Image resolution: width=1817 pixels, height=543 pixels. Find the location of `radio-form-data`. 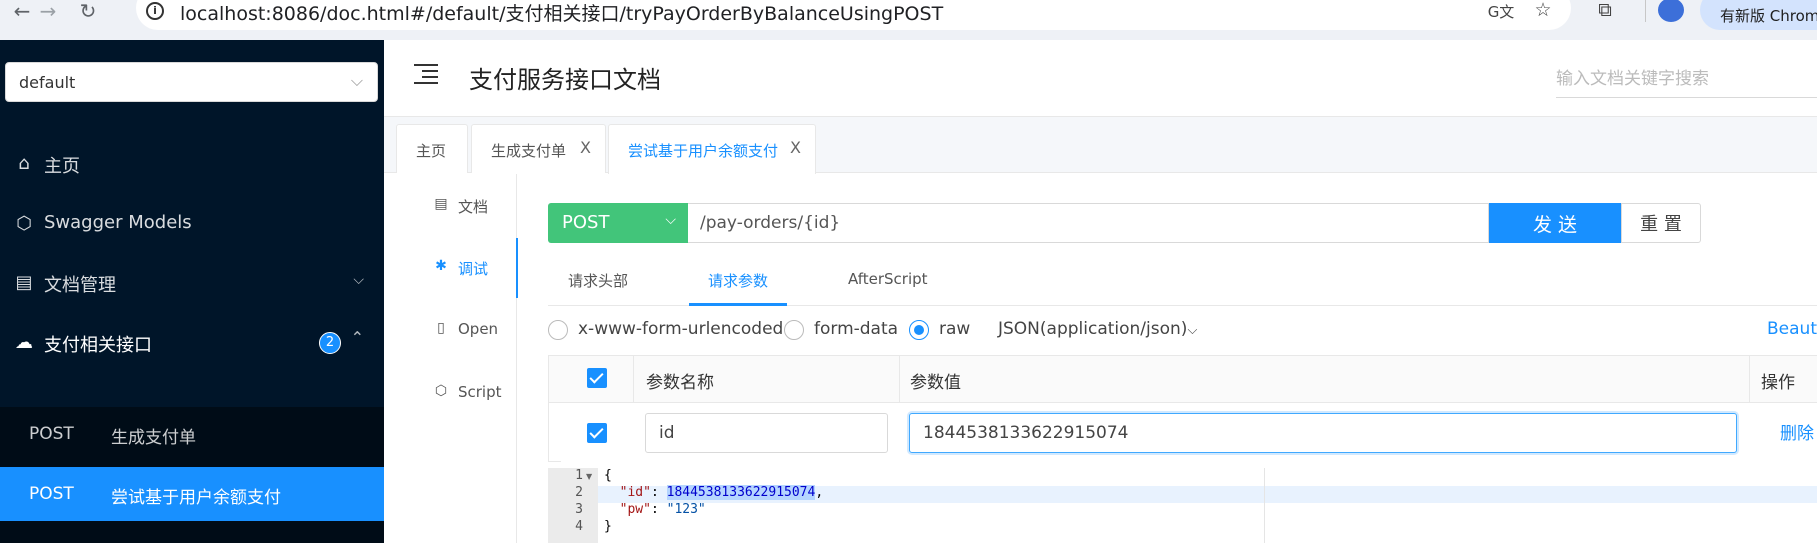

radio-form-data is located at coordinates (794, 330).